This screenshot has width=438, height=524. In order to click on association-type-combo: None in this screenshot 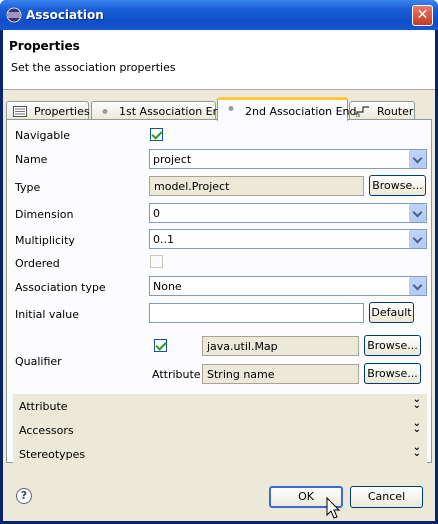, I will do `click(288, 286)`.